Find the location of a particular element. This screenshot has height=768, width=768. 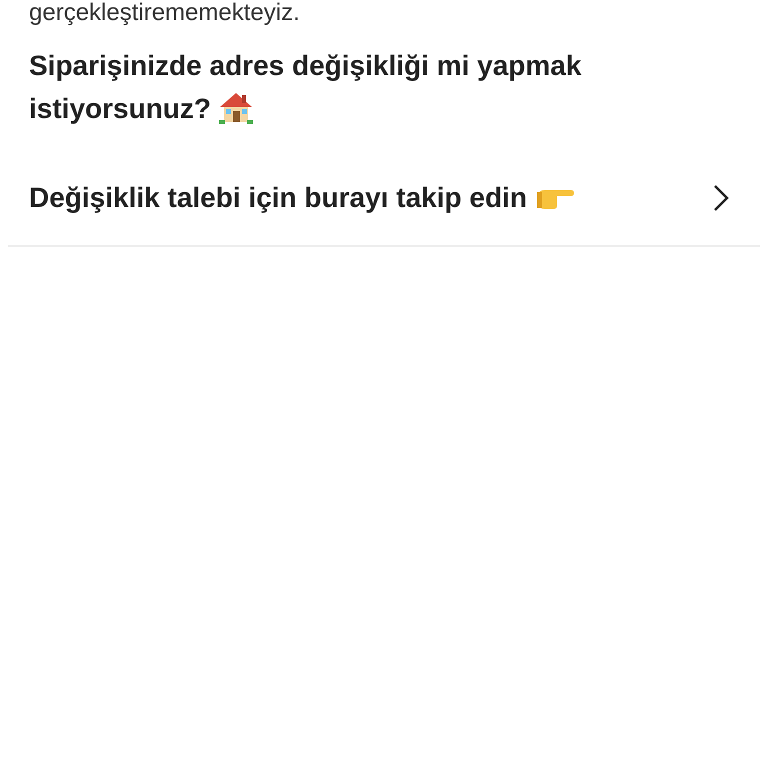

link-label: Değişiklik talebi için burayı takip edin is located at coordinates (302, 198).